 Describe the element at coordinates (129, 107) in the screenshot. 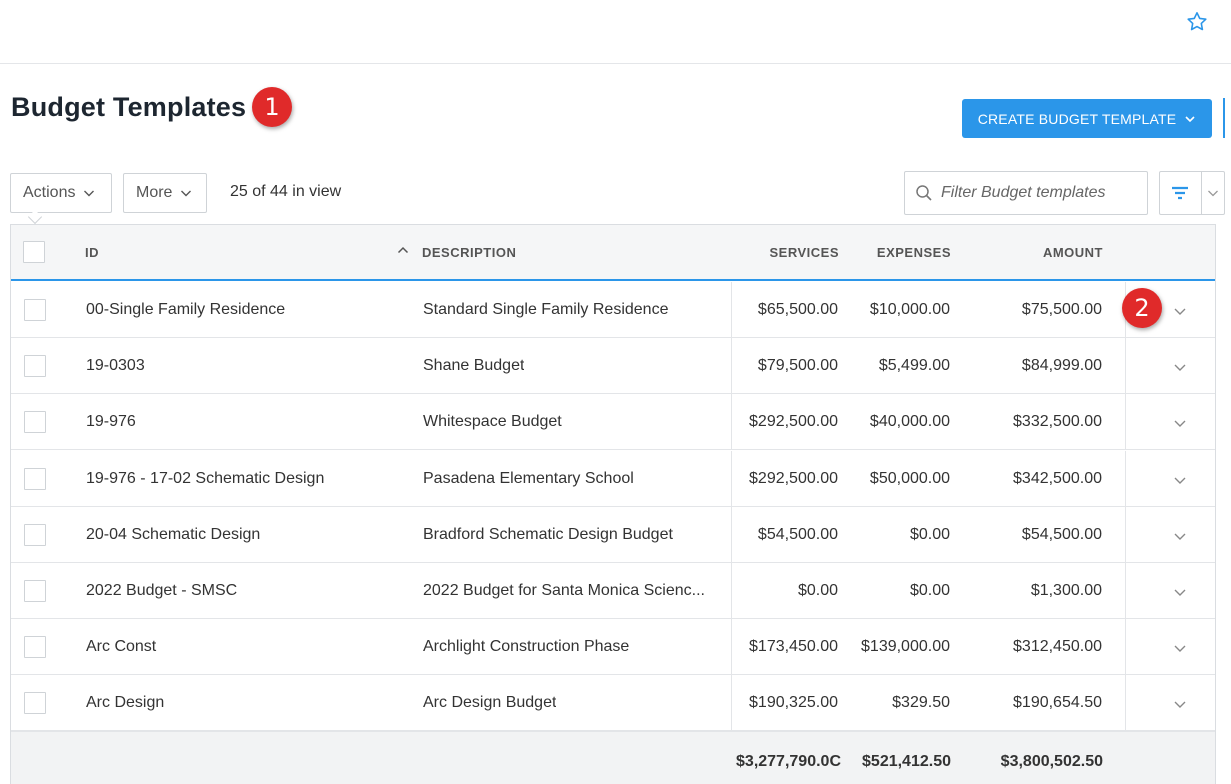

I see `page-title: Budget Templates` at that location.